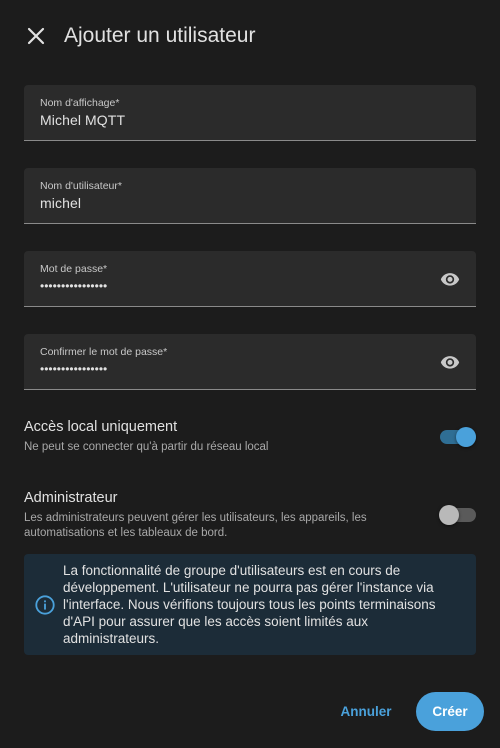 This screenshot has height=748, width=500. What do you see at coordinates (250, 113) in the screenshot?
I see `display-name-field: Nom d'affichage* Michel MQTT` at bounding box center [250, 113].